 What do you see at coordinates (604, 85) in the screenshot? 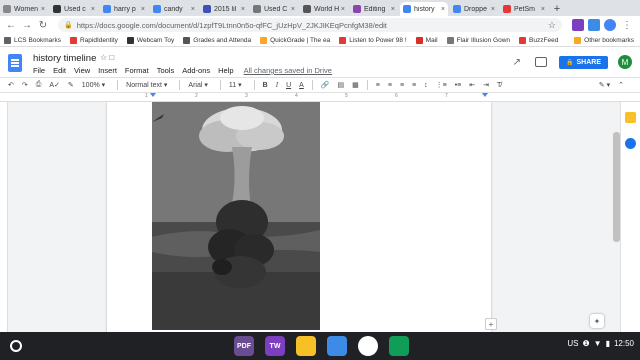
I see `editing-mode-icon: ✎ ▾` at bounding box center [604, 85].